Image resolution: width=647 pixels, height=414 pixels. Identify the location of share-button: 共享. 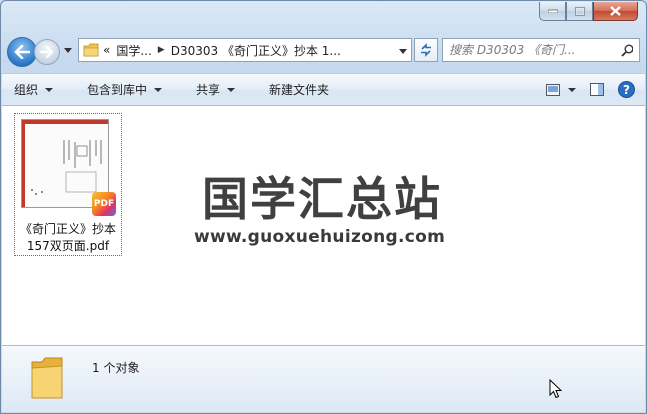
(216, 89).